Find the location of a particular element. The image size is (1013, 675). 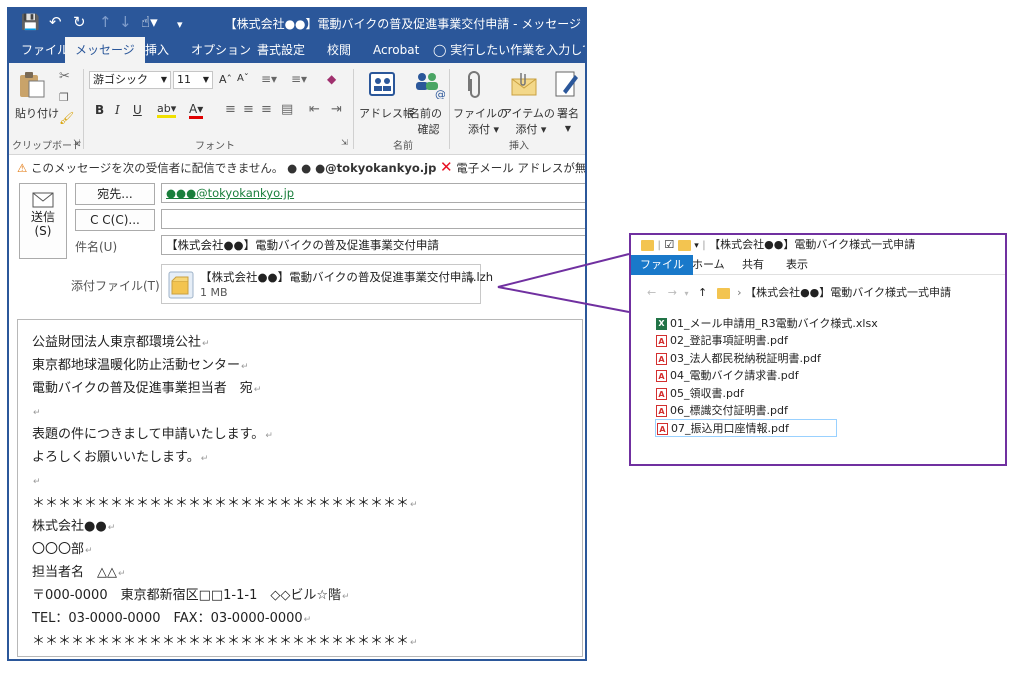

body-line-text: 〇〇〇部 is located at coordinates (58, 549).